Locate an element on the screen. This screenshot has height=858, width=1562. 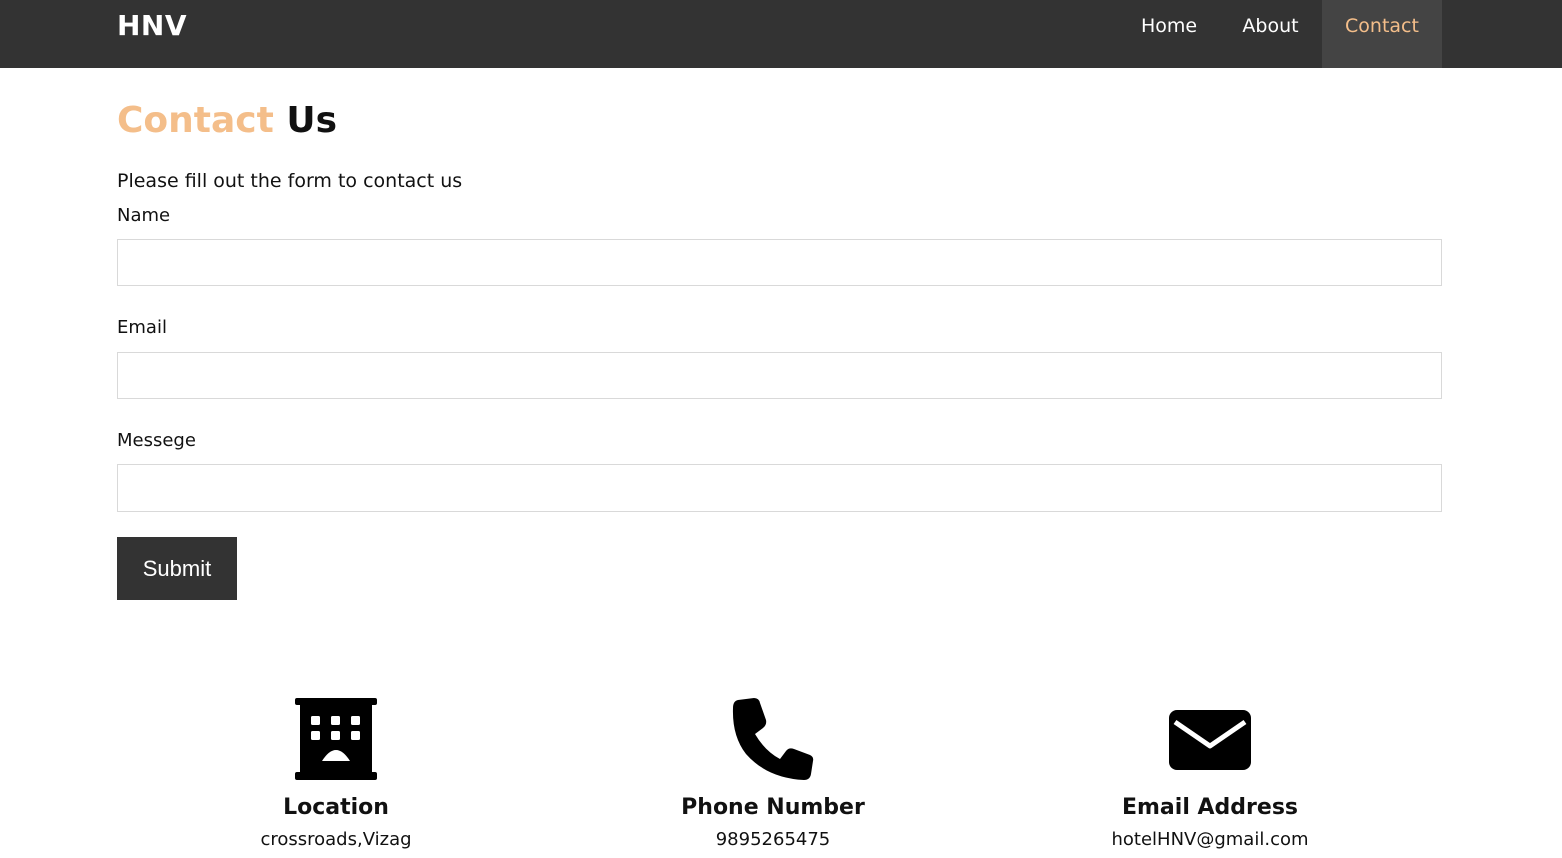
email-info: Email Address hotelHNV@gmail.com is located at coordinates (1210, 774).